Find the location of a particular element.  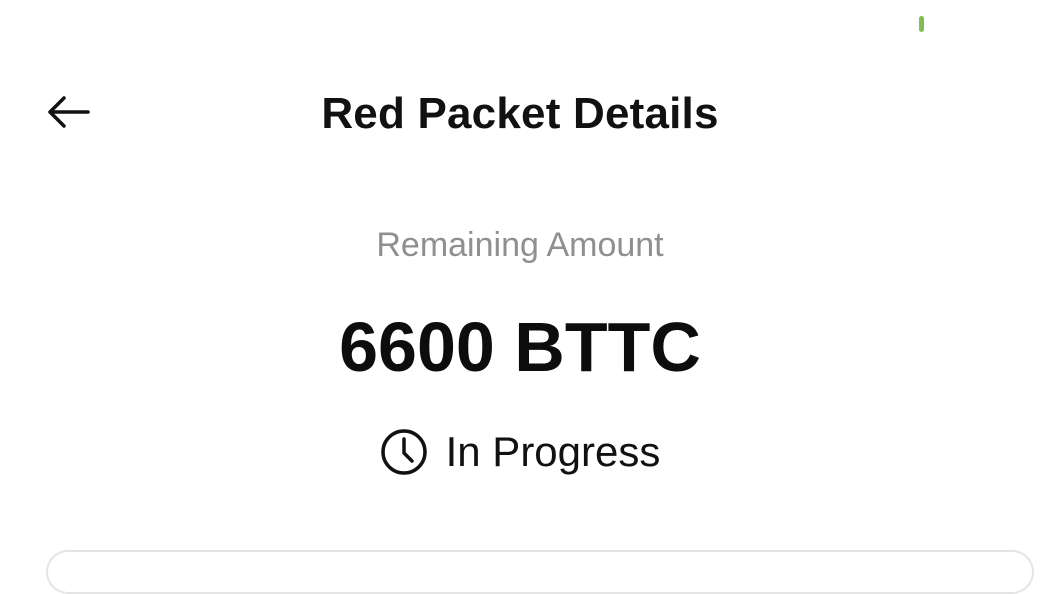

details-card is located at coordinates (540, 572).